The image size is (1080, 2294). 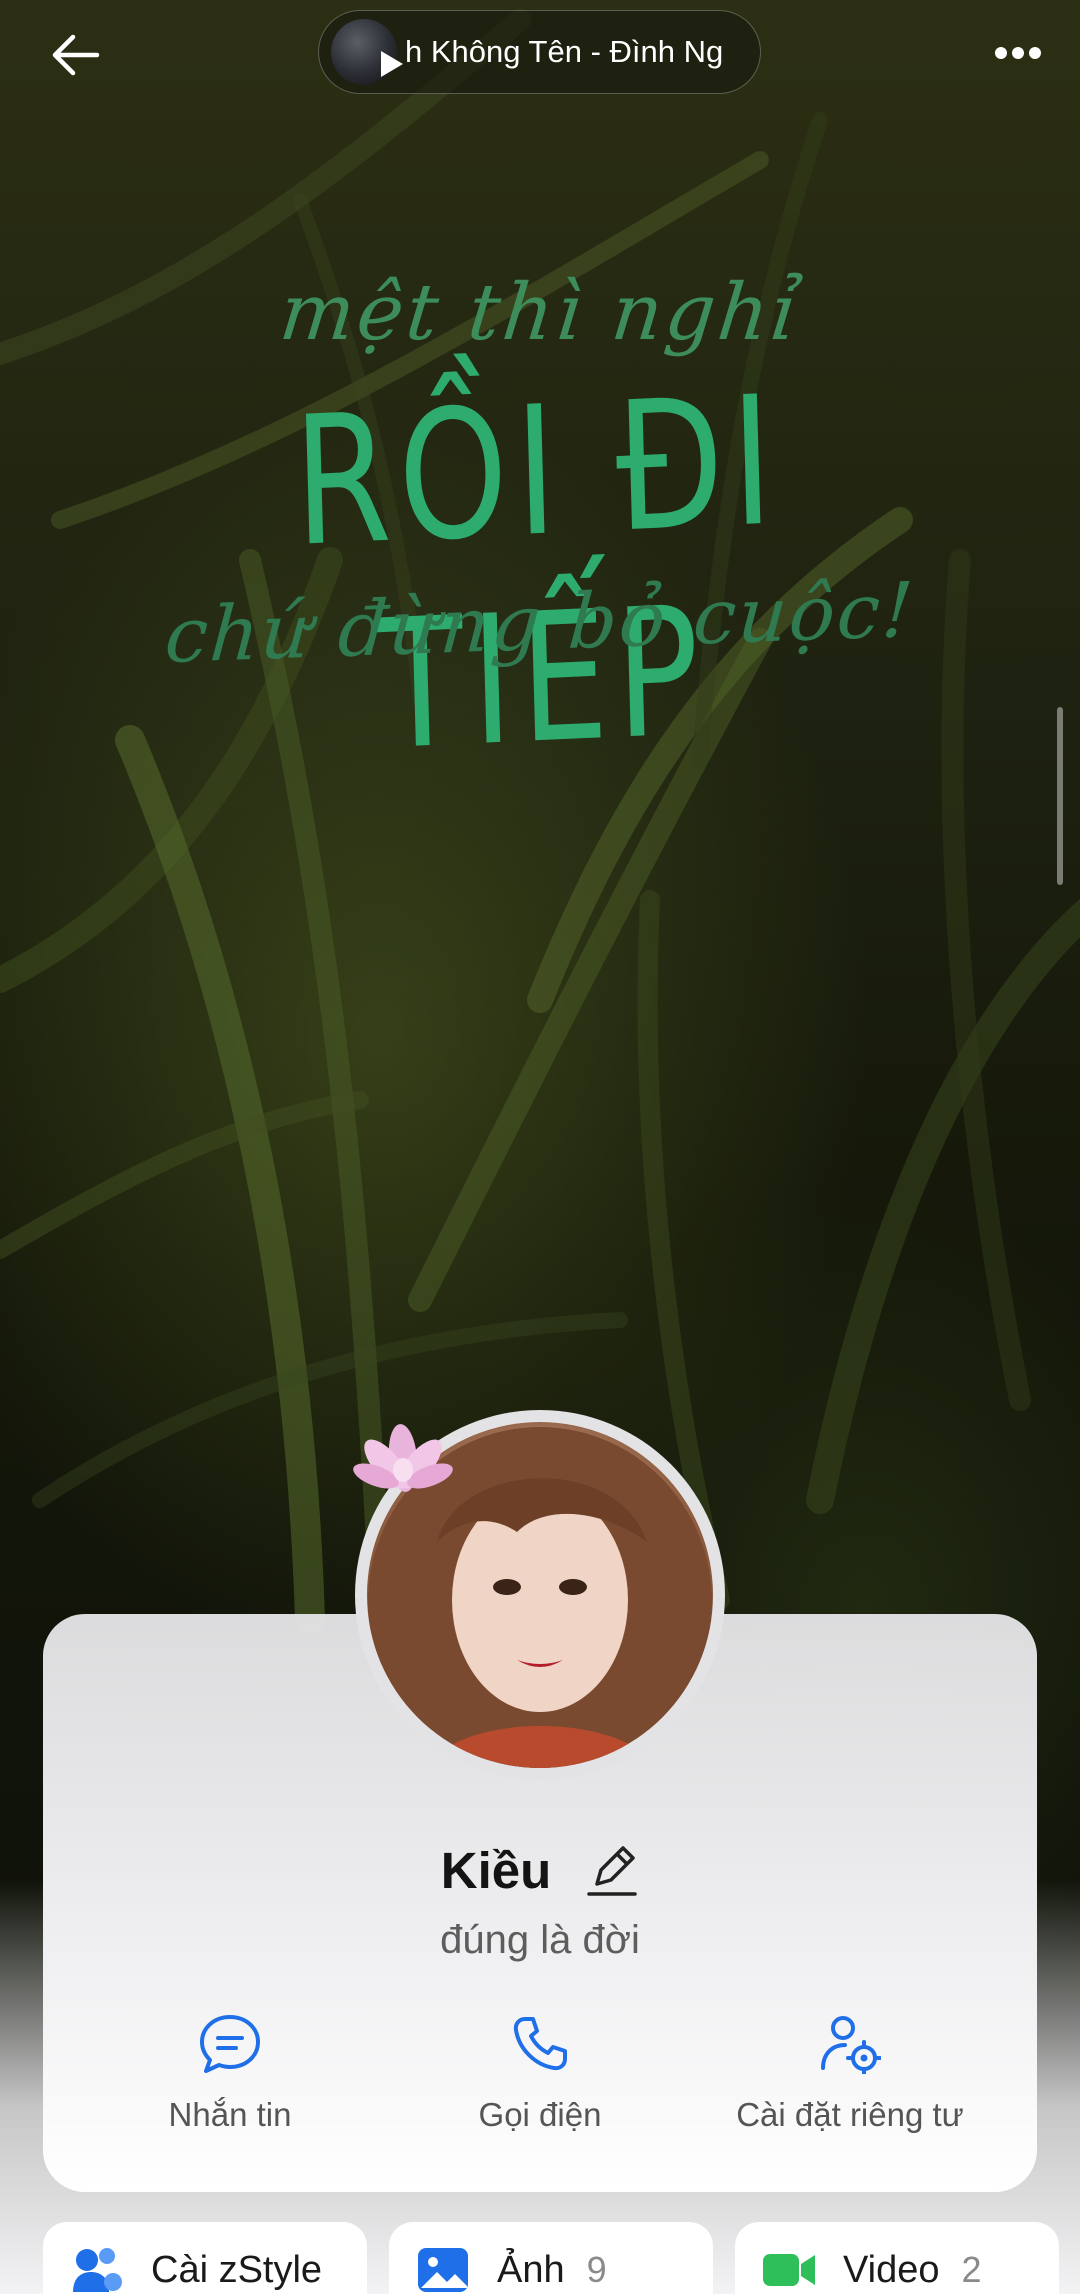 I want to click on photos-tile: Ảnh 9, so click(x=551, y=2258).